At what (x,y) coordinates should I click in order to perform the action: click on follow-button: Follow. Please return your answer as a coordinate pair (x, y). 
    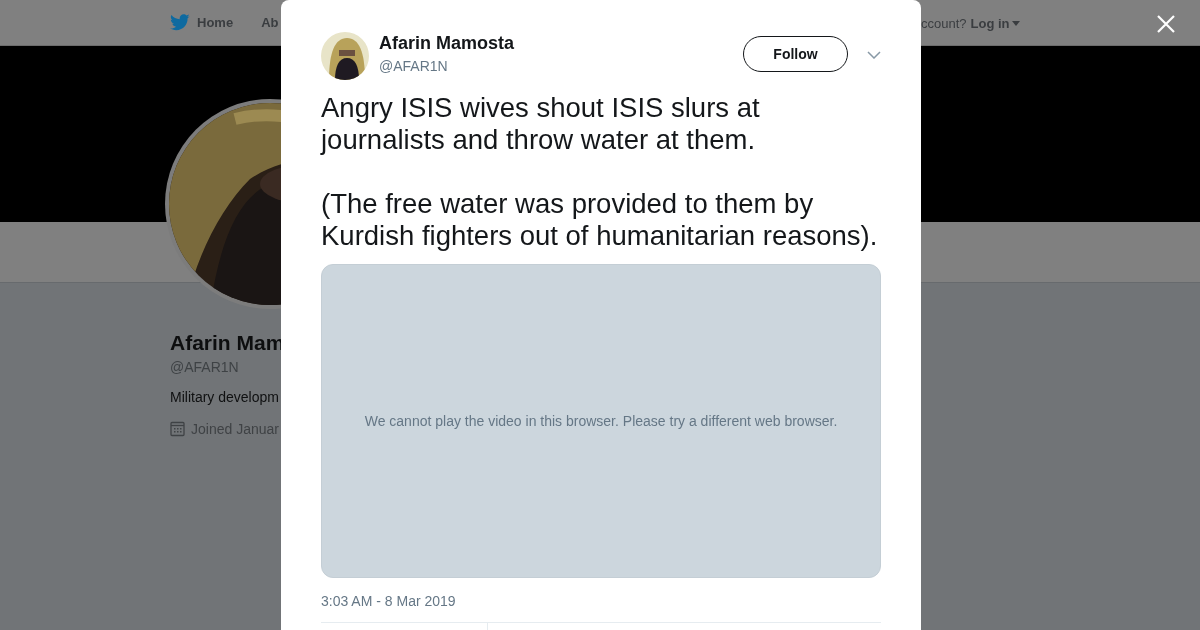
    Looking at the image, I should click on (795, 54).